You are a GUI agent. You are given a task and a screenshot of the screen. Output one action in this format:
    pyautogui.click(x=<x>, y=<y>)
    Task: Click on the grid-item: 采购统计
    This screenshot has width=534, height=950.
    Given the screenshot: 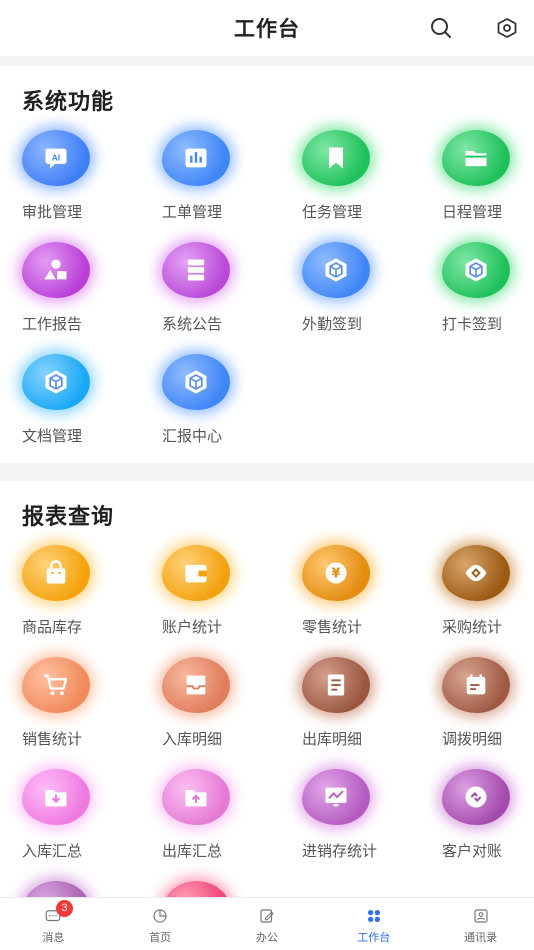 What is the action you would take?
    pyautogui.click(x=477, y=595)
    